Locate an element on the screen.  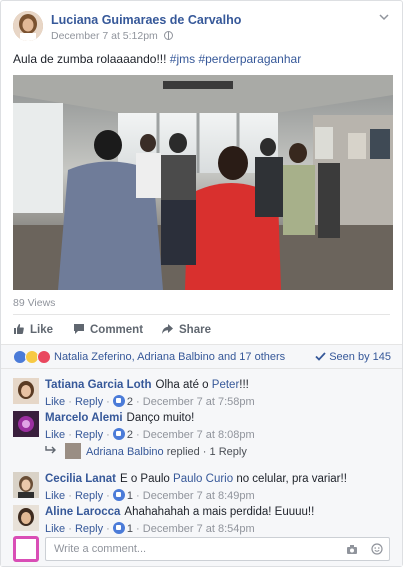
reply-count: replied · 1 Reply is located at coordinates (206, 452).